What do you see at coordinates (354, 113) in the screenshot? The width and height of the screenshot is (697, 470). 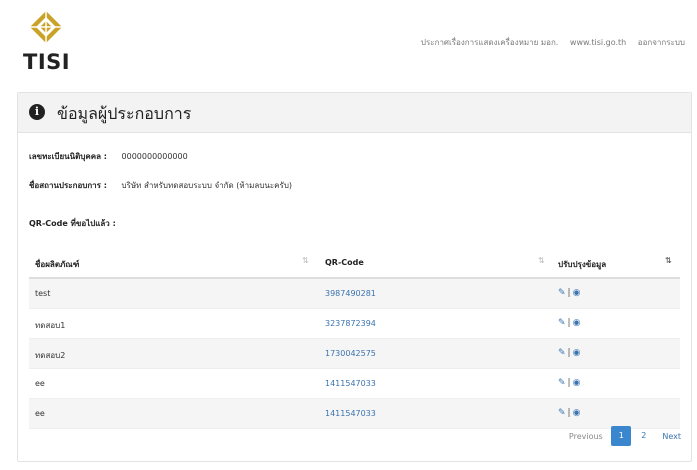 I see `panel-header: i ข้อมูลผู้ประกอบการ` at bounding box center [354, 113].